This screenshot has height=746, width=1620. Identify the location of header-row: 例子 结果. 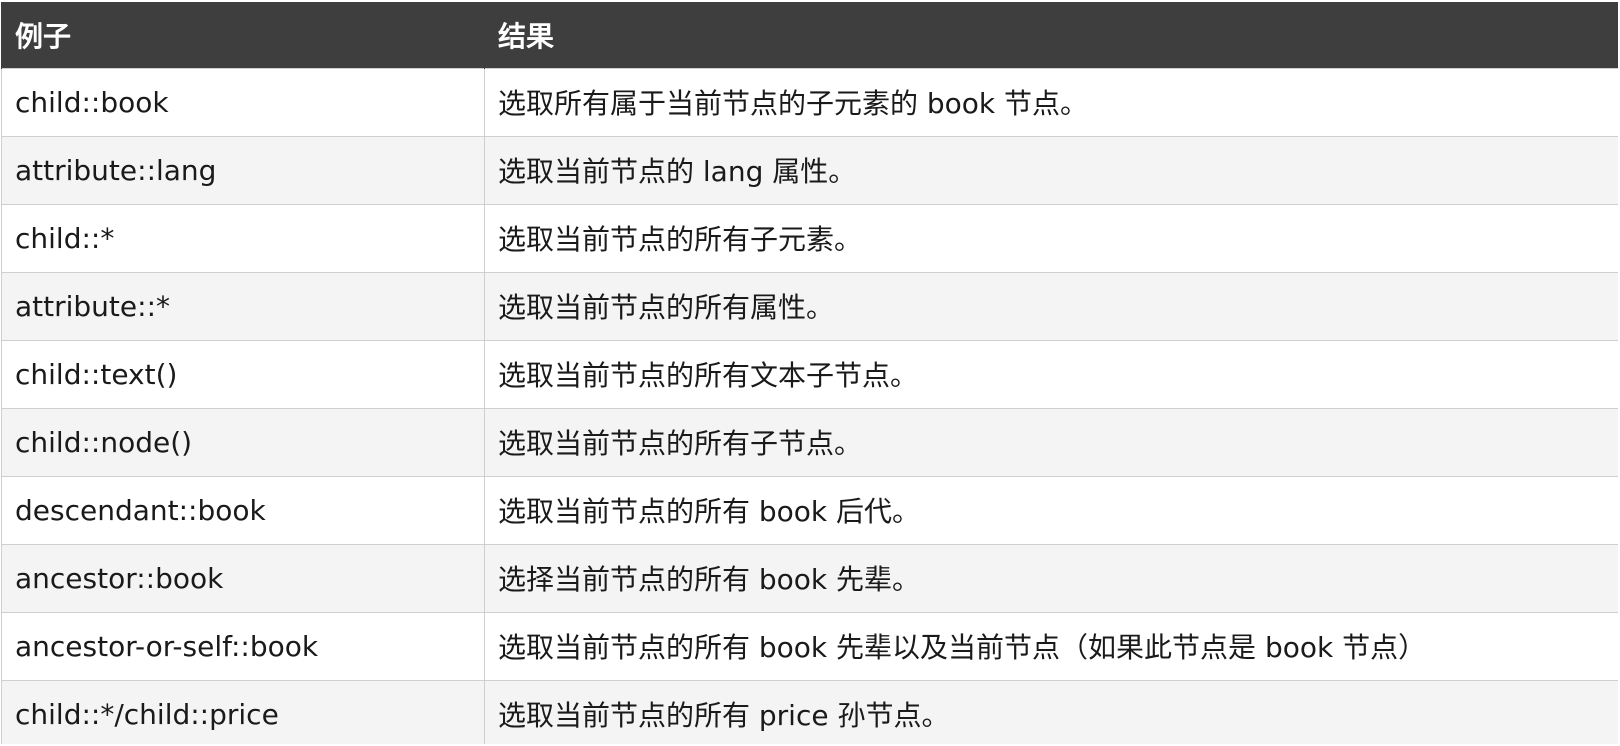
(809, 35).